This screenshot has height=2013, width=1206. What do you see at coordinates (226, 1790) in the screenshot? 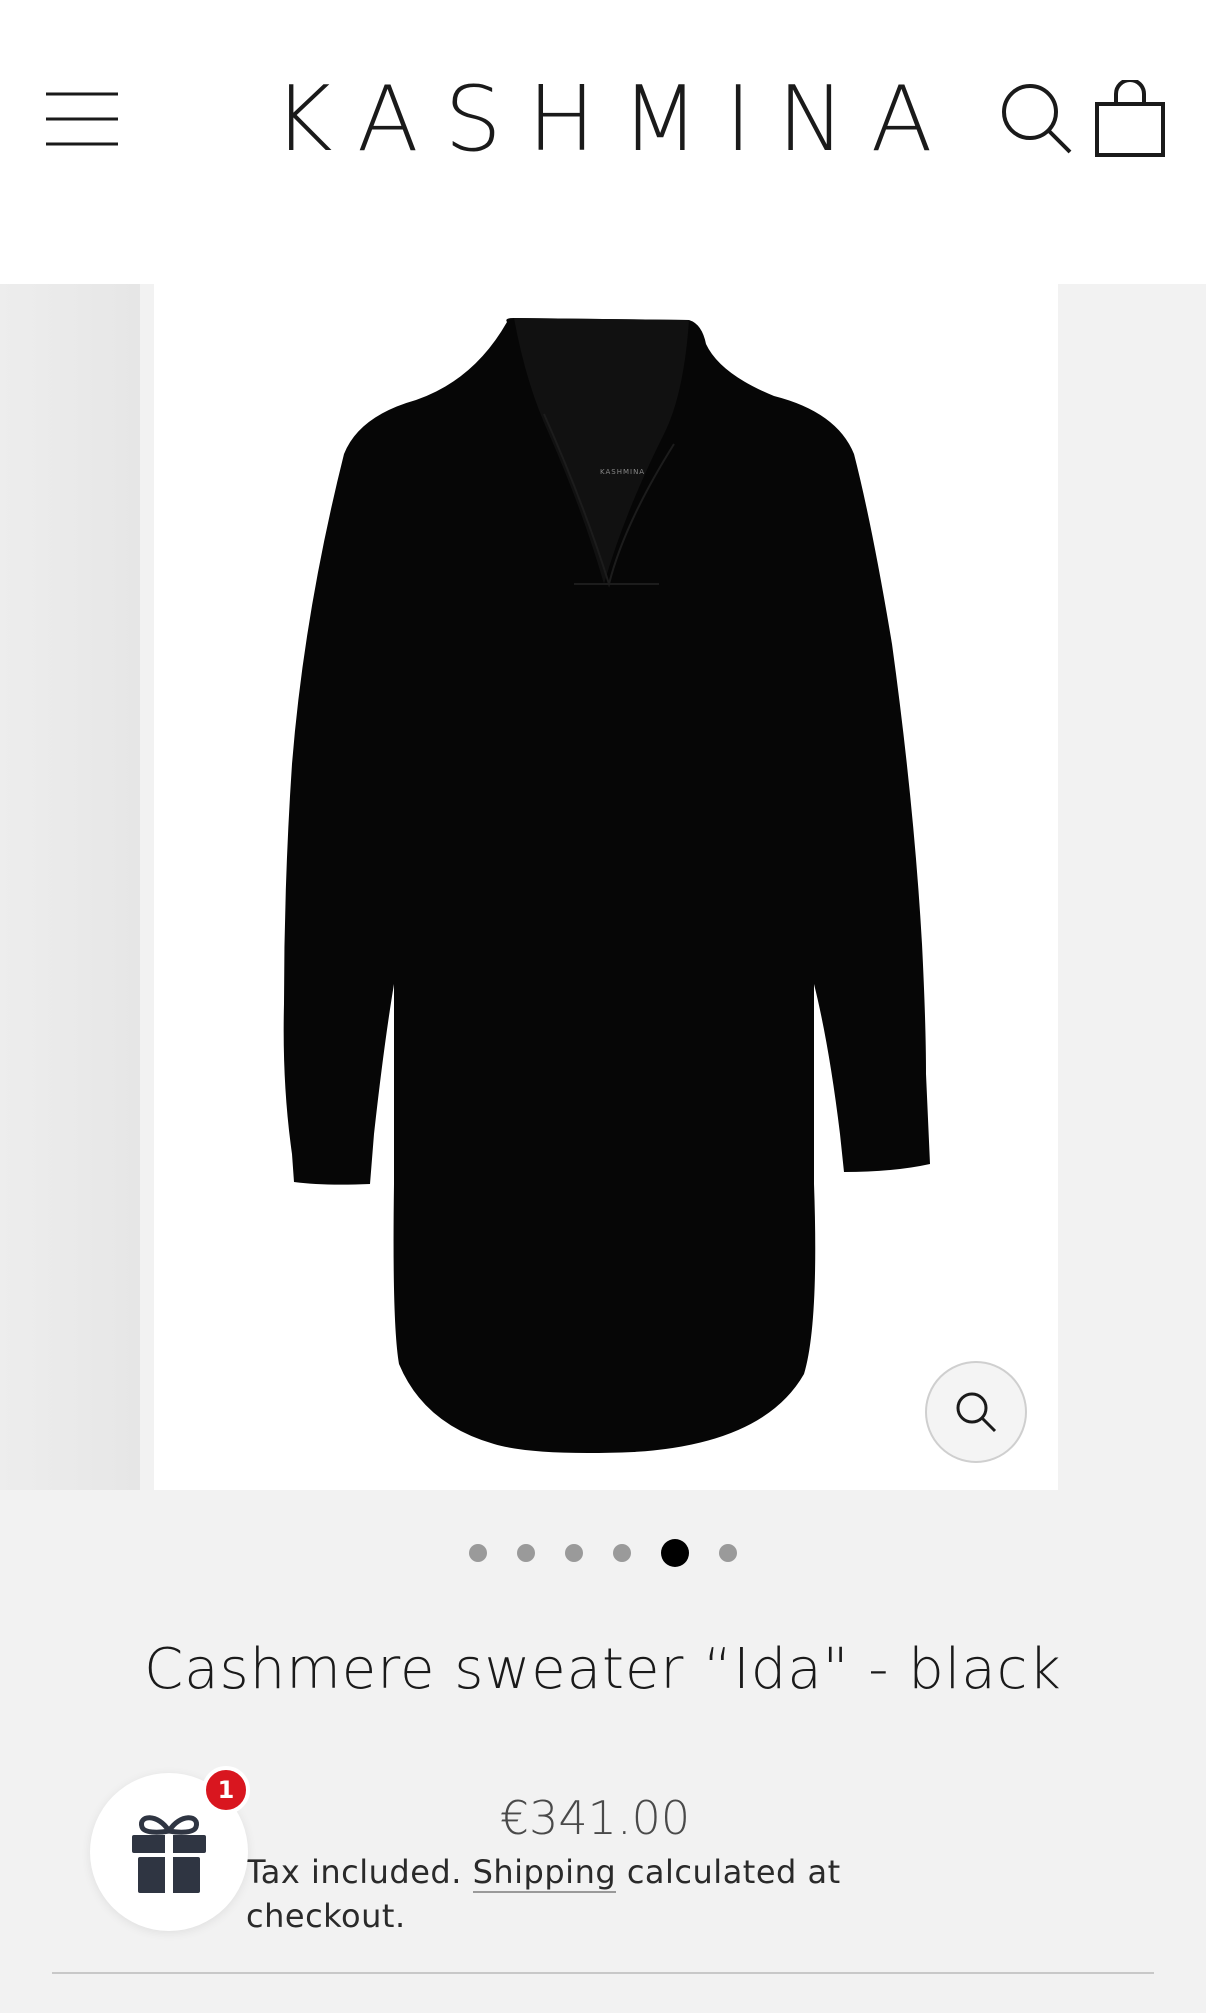
I see `gift-notification-badge: 1` at bounding box center [226, 1790].